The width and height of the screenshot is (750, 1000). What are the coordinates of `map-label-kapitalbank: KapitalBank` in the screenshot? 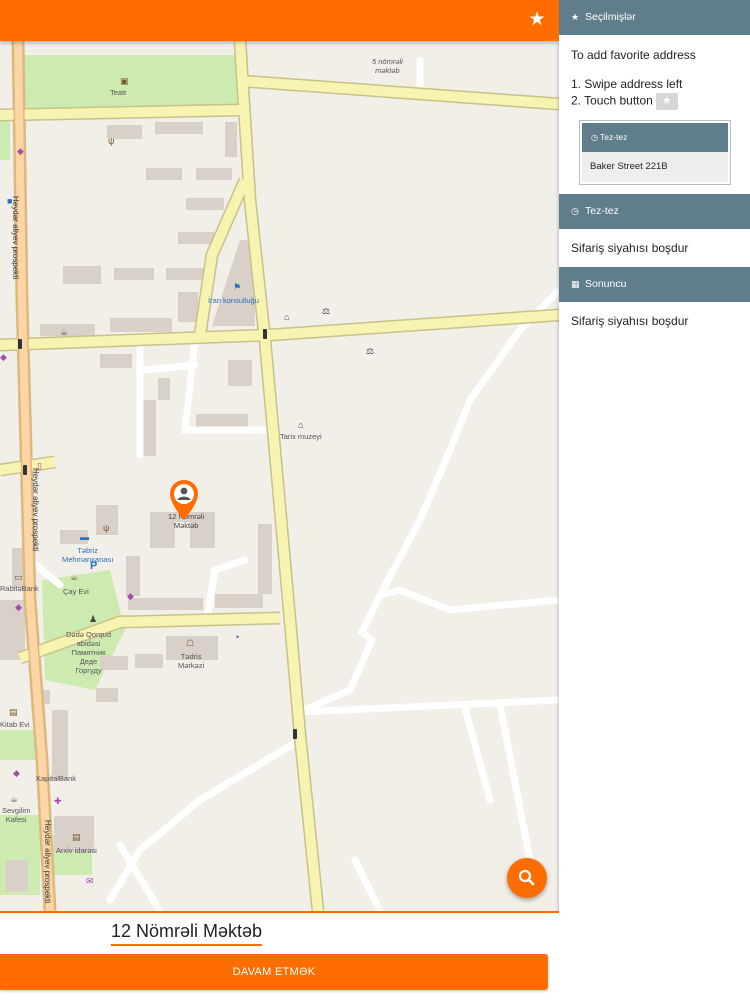 It's located at (56, 778).